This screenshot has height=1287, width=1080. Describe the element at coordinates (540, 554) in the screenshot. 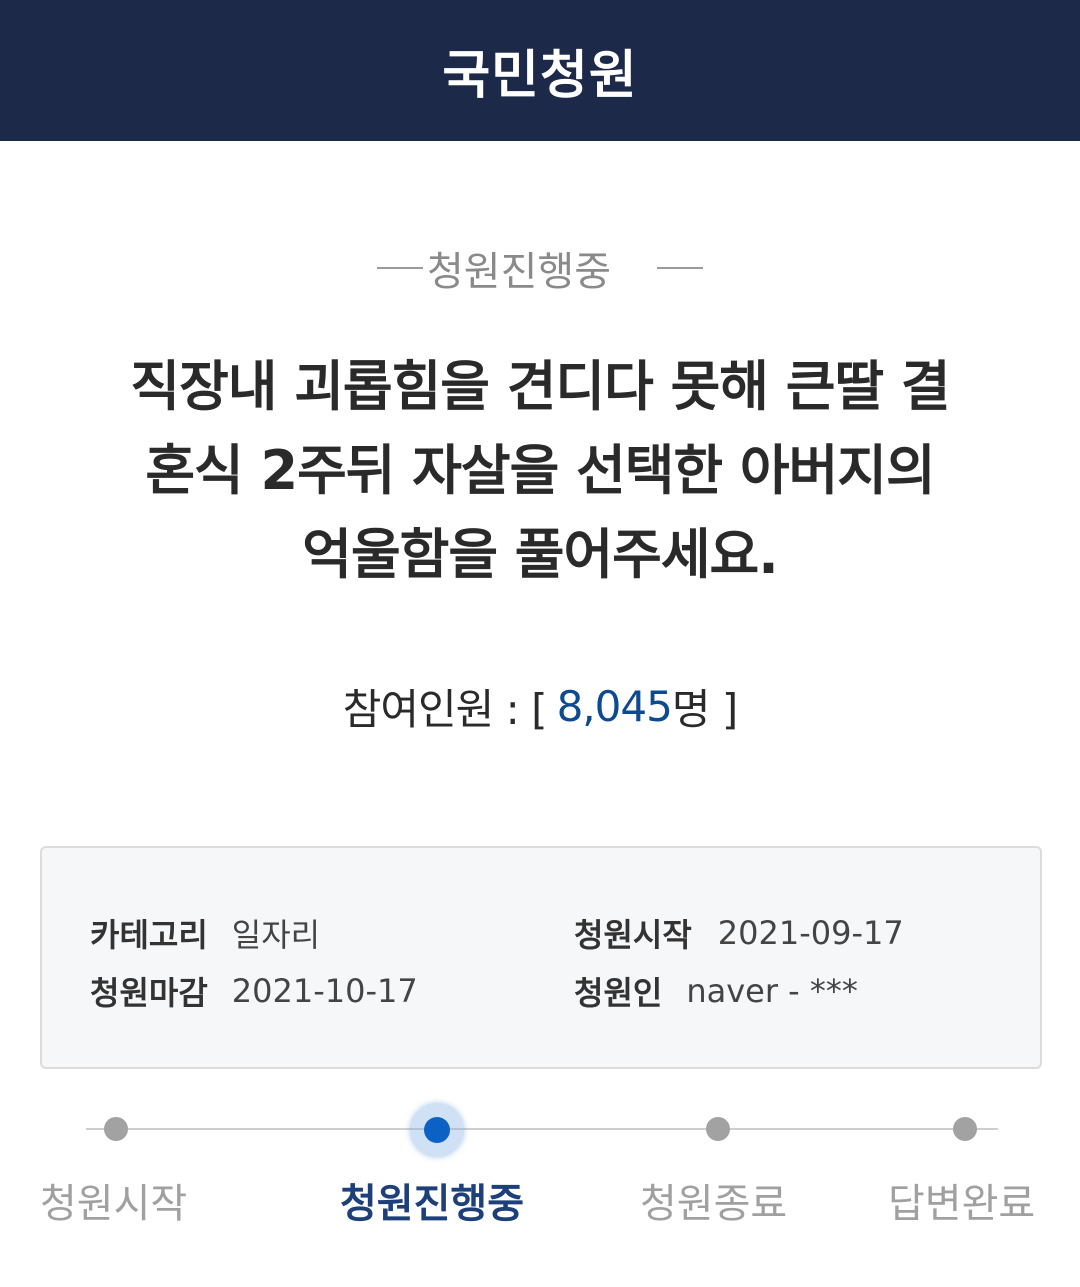

I see `petition-title-line: 억울함을 풀어주세요.` at that location.